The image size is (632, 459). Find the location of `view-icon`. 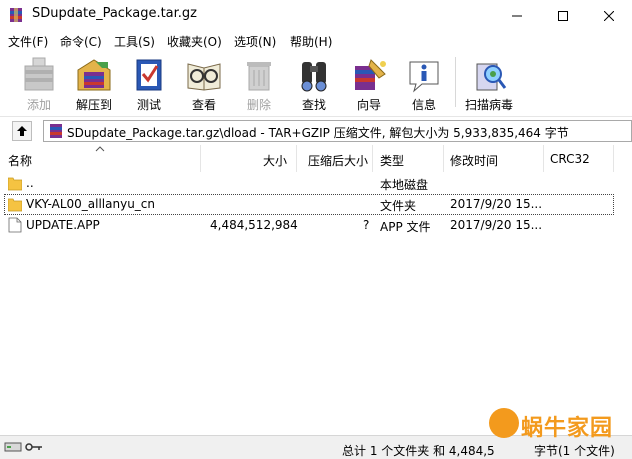

view-icon is located at coordinates (204, 77).